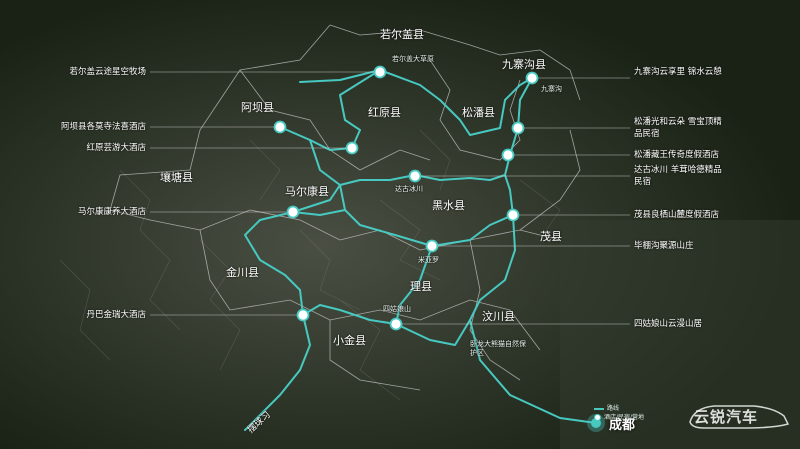 The height and width of the screenshot is (449, 800). Describe the element at coordinates (551, 236) in the screenshot. I see `county-maoxian: 茂县` at that location.